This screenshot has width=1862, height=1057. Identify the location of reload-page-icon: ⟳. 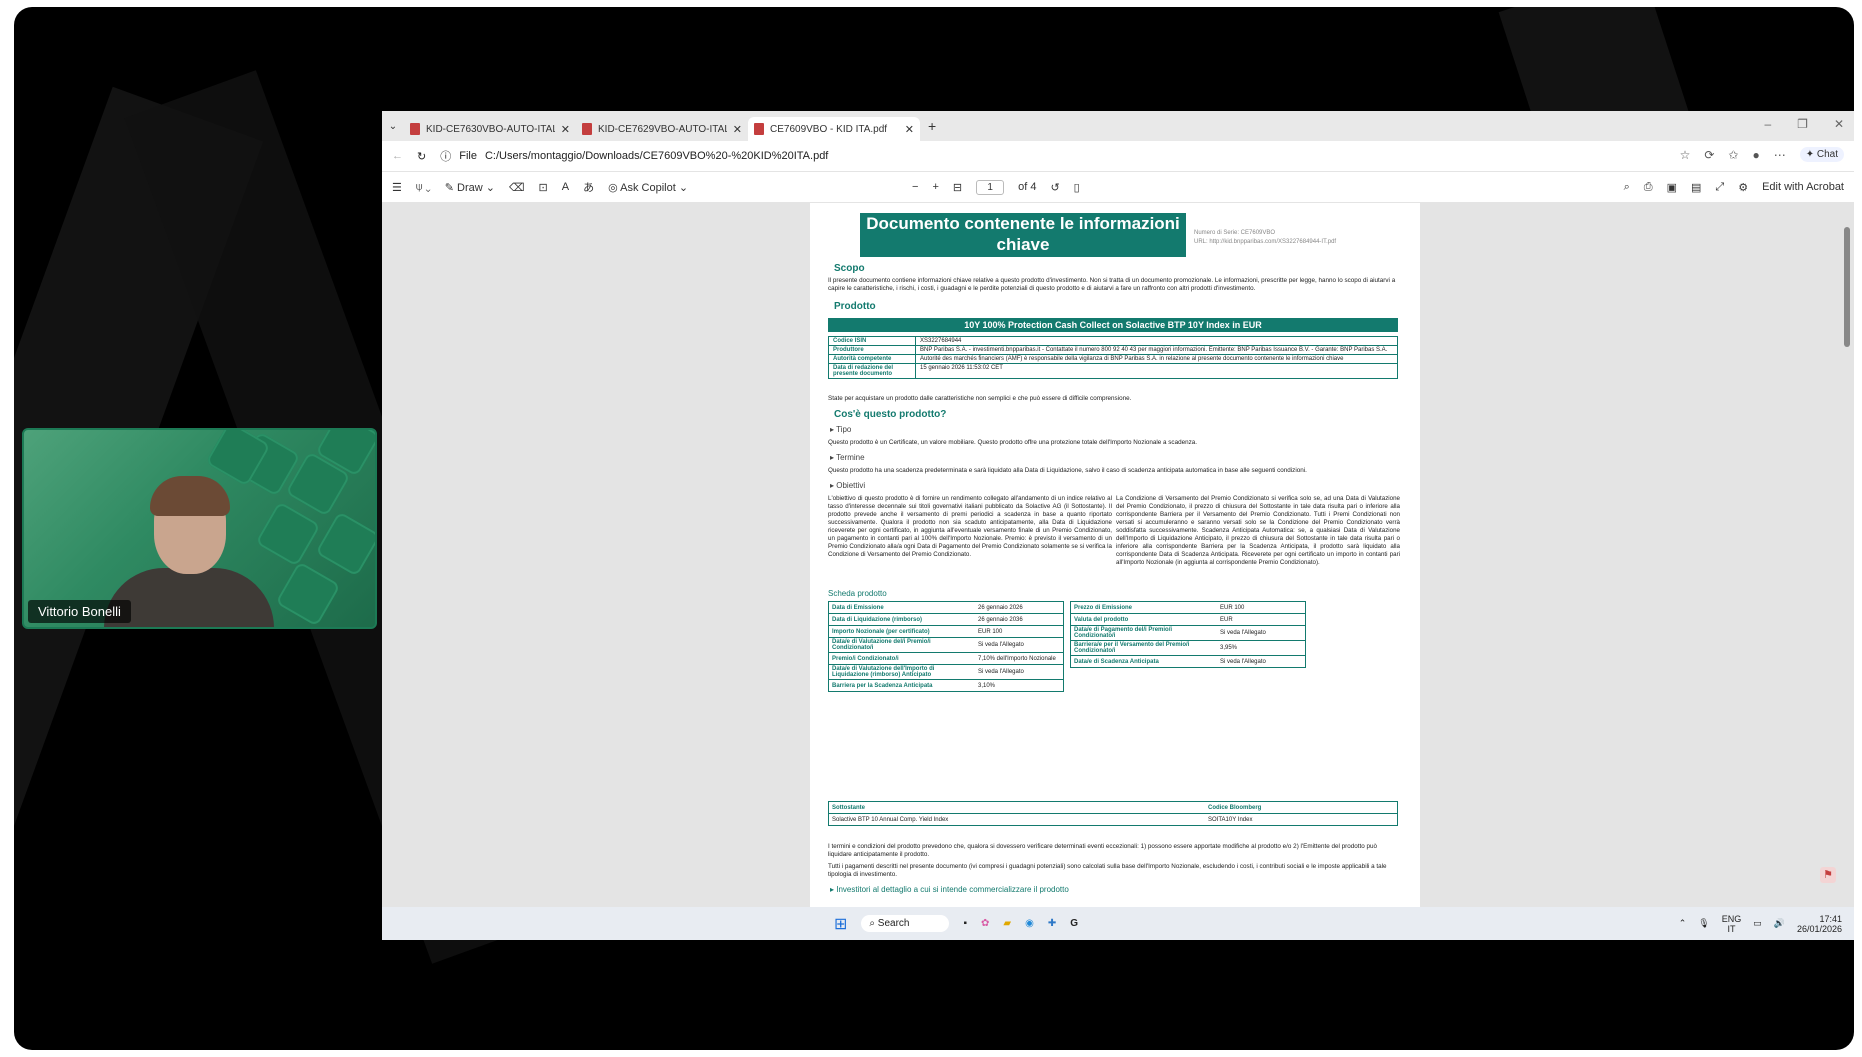
(1709, 155).